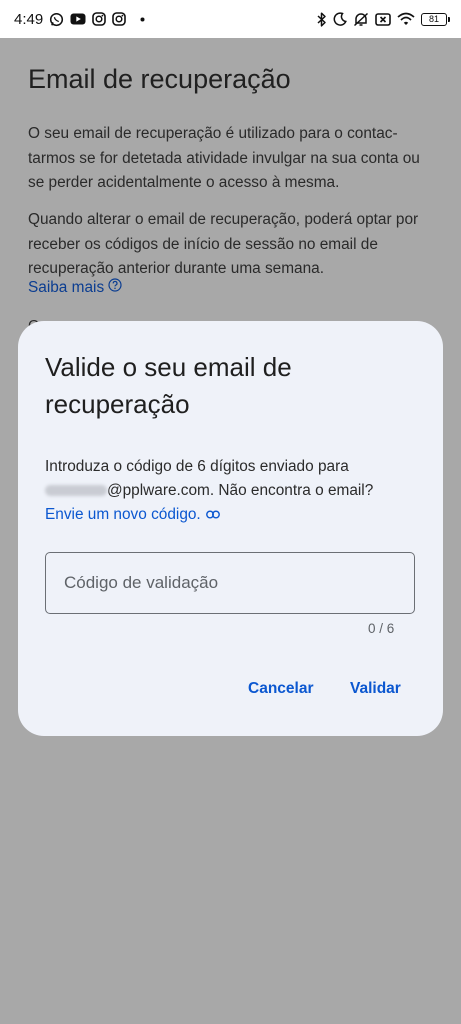 This screenshot has height=1024, width=461. I want to click on dialog-email-line: @pplware.com. Não encontra o email?, so click(235, 491).